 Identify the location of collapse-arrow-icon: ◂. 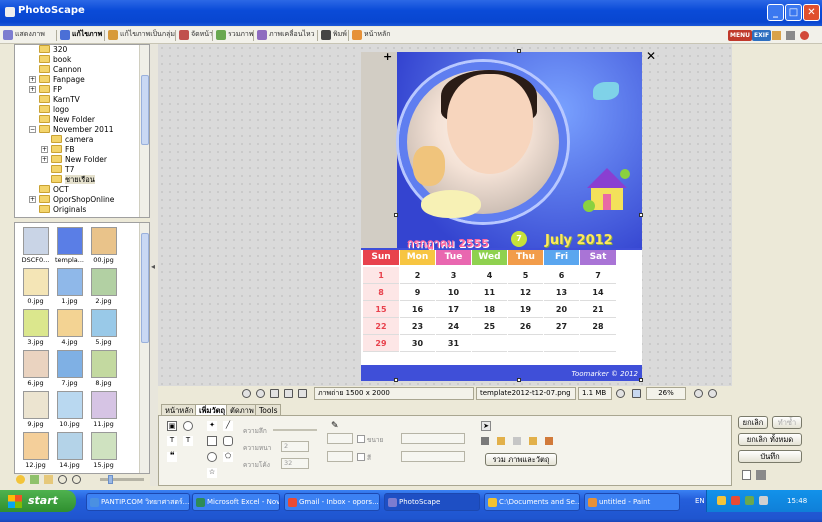
(153, 266).